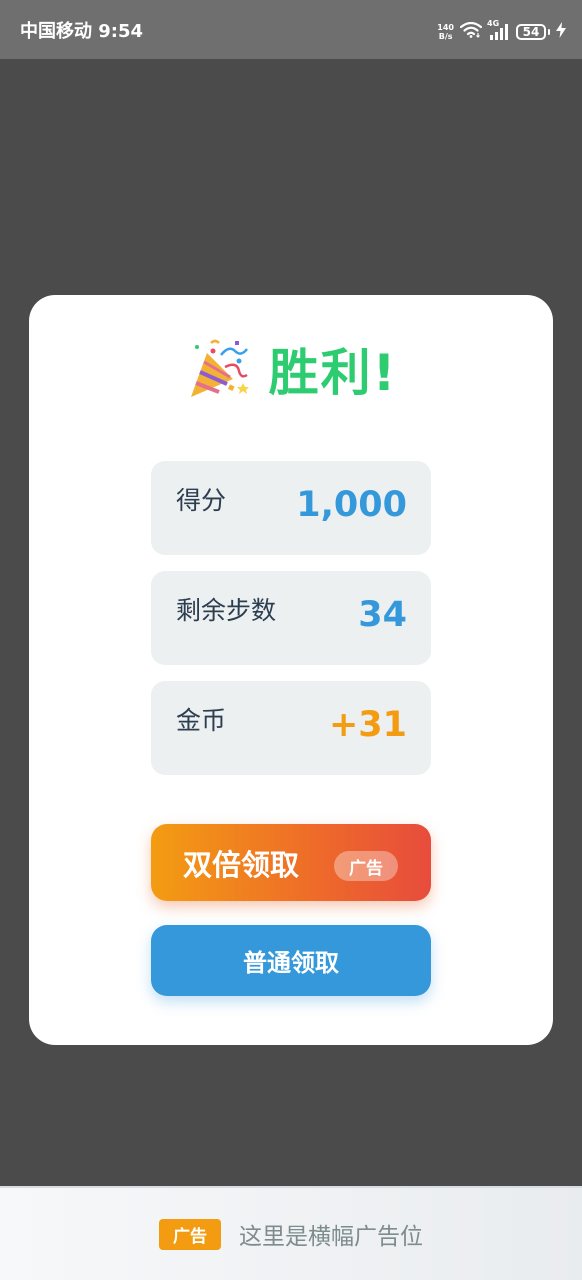 The height and width of the screenshot is (1280, 582). I want to click on status-icons: 140 B/s 4G 54, so click(501, 32).